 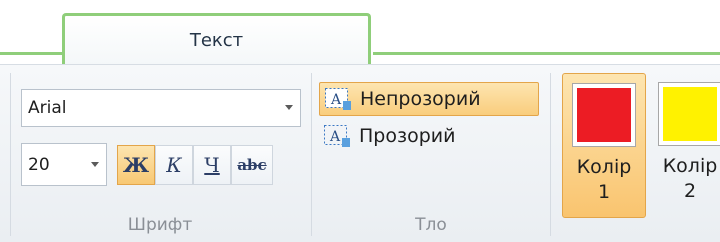 I want to click on underline-button: Ч, so click(x=212, y=165).